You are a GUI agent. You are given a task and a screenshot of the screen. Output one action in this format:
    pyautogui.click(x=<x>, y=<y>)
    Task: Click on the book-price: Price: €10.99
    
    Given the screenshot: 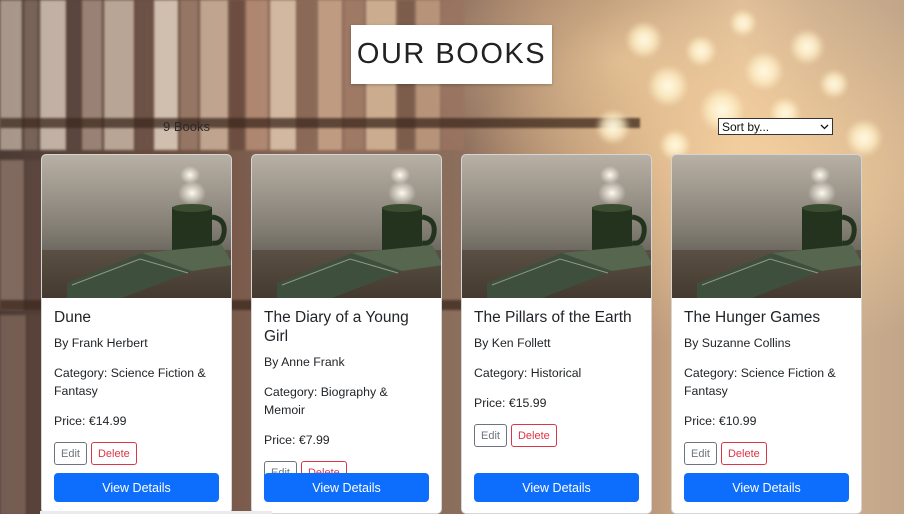 What is the action you would take?
    pyautogui.click(x=720, y=421)
    